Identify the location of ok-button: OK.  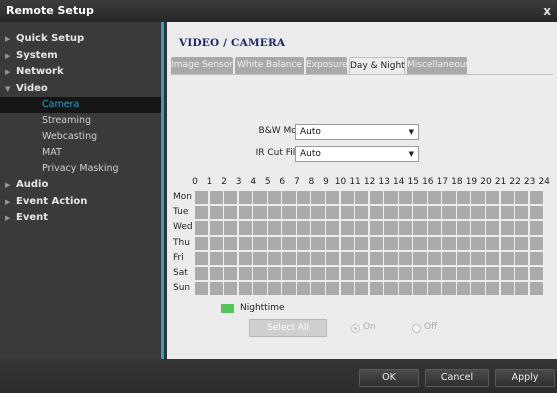
(389, 378).